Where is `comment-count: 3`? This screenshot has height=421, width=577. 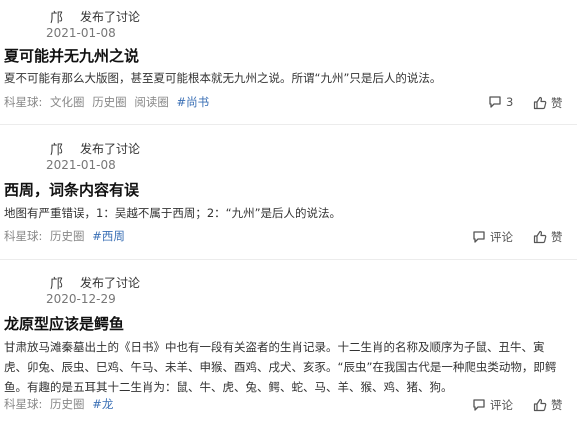
comment-count: 3 is located at coordinates (510, 102).